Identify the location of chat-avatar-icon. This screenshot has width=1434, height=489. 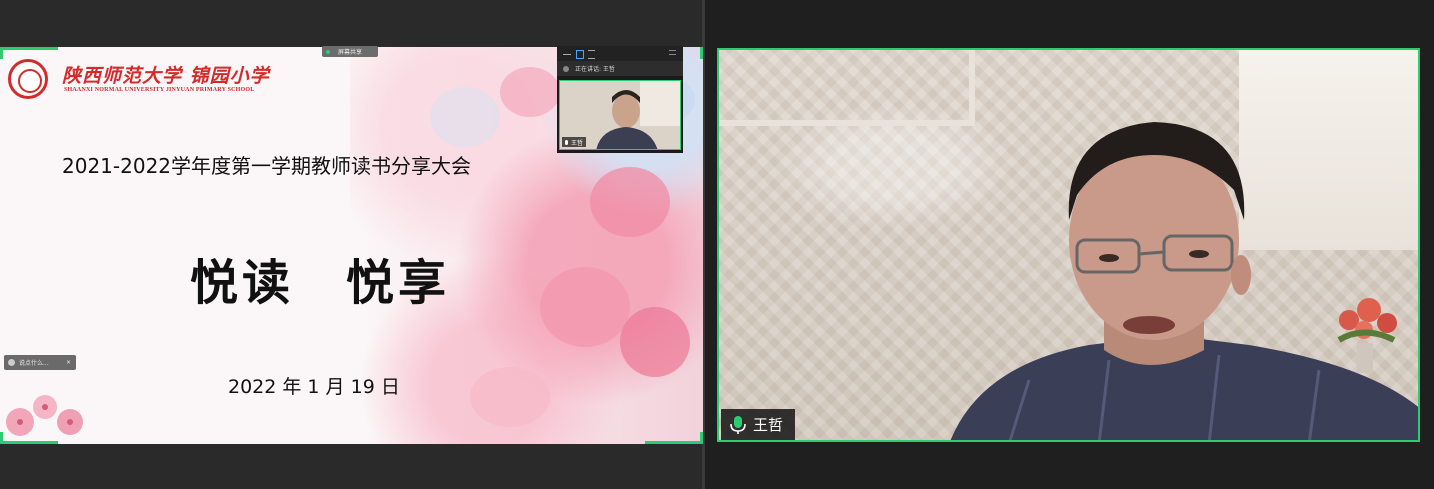
(11, 362).